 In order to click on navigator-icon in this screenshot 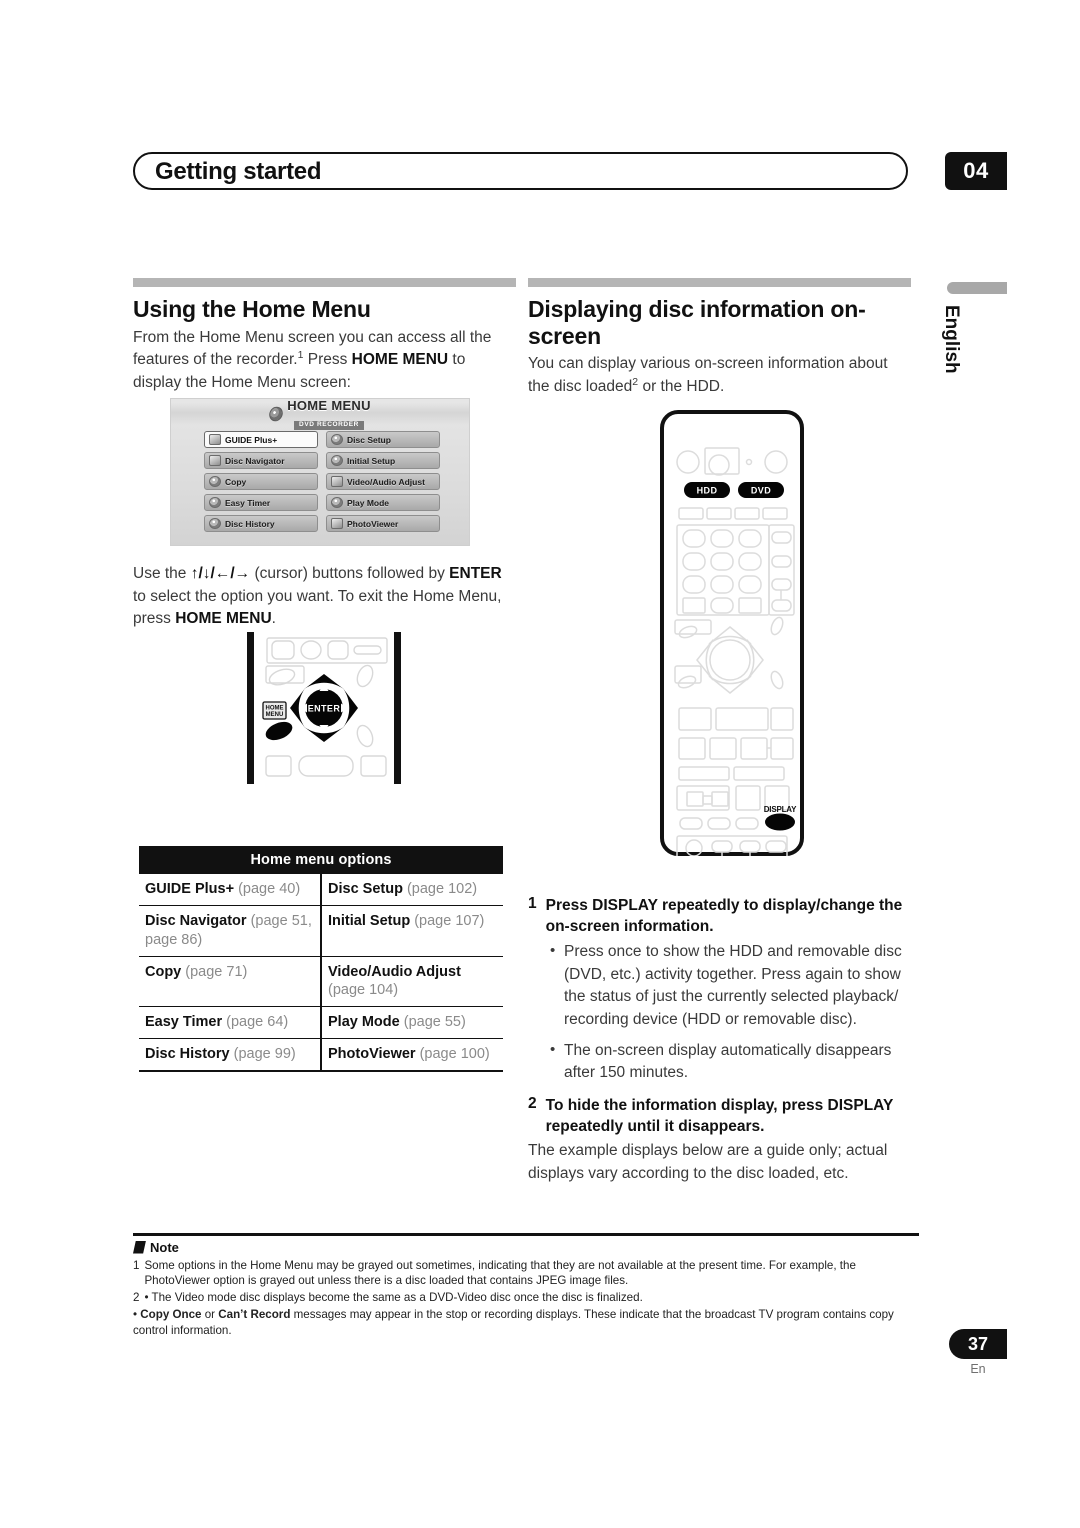, I will do `click(215, 460)`.